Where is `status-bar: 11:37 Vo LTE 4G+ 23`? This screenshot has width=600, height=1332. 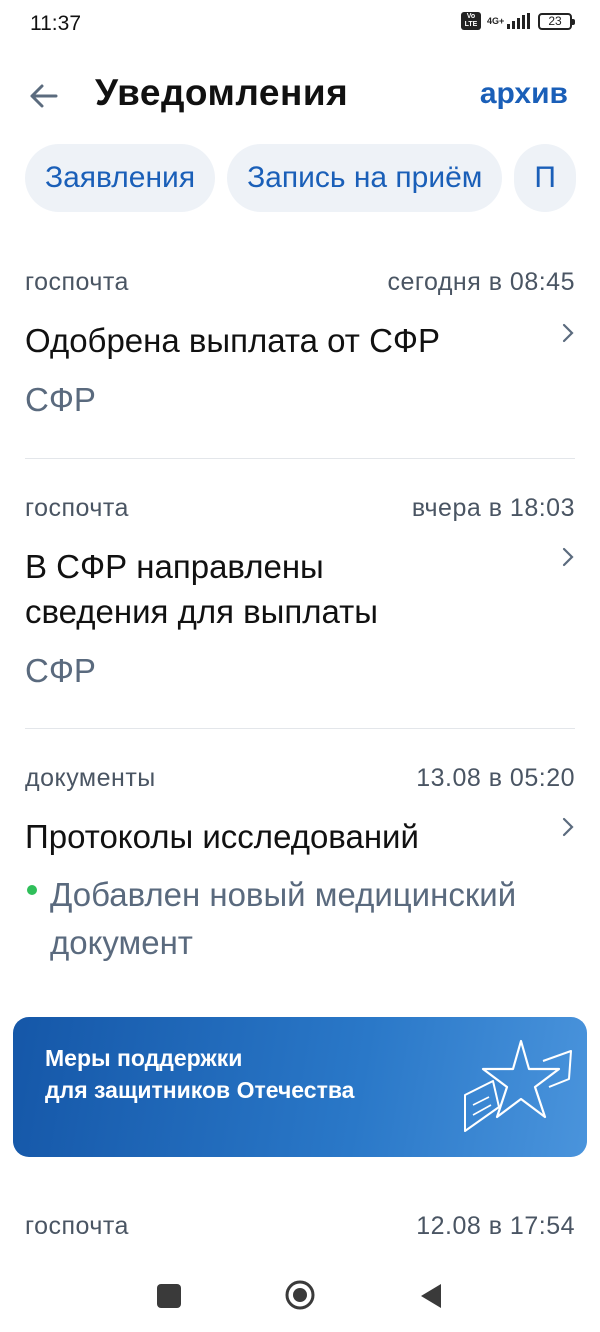
status-bar: 11:37 Vo LTE 4G+ 23 is located at coordinates (300, 26).